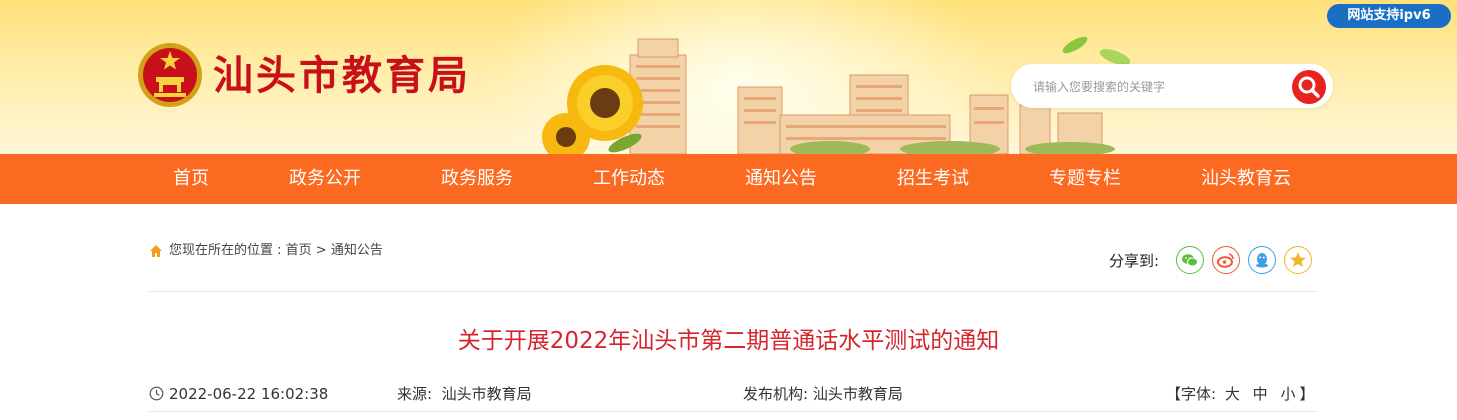  I want to click on search-box, so click(1172, 86).